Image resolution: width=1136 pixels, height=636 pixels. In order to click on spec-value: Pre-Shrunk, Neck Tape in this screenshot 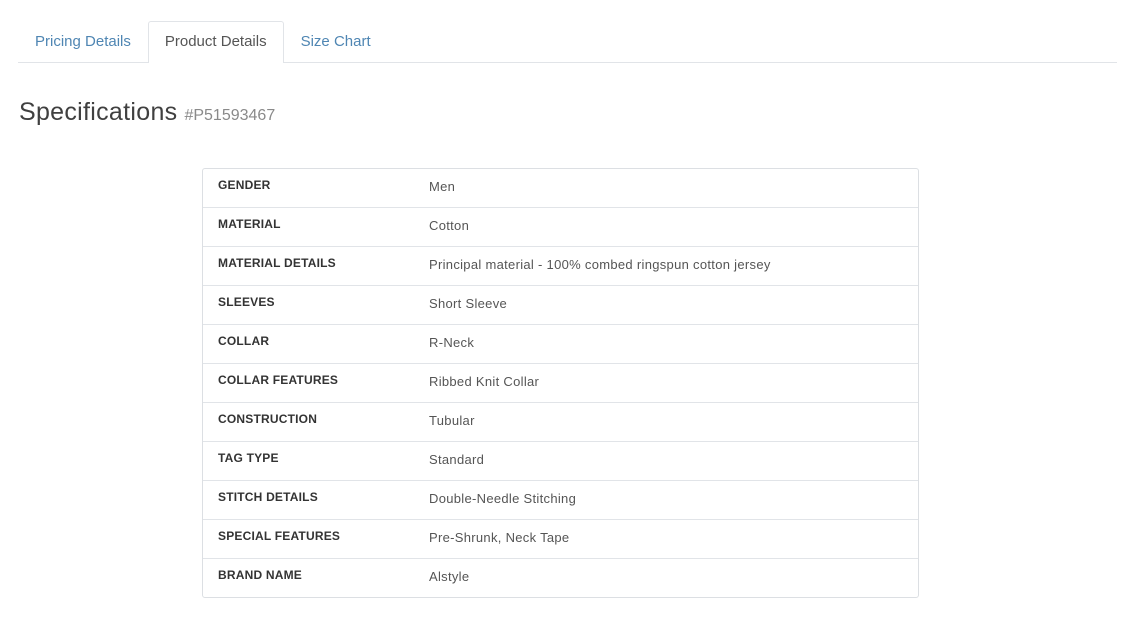, I will do `click(499, 537)`.